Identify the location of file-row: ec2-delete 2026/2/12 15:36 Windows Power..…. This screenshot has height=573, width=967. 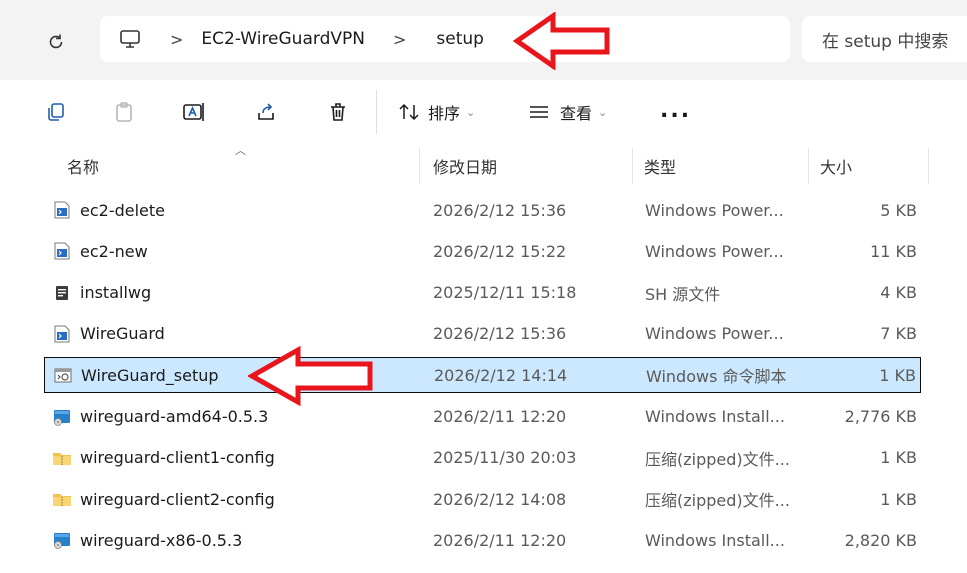
(482, 210).